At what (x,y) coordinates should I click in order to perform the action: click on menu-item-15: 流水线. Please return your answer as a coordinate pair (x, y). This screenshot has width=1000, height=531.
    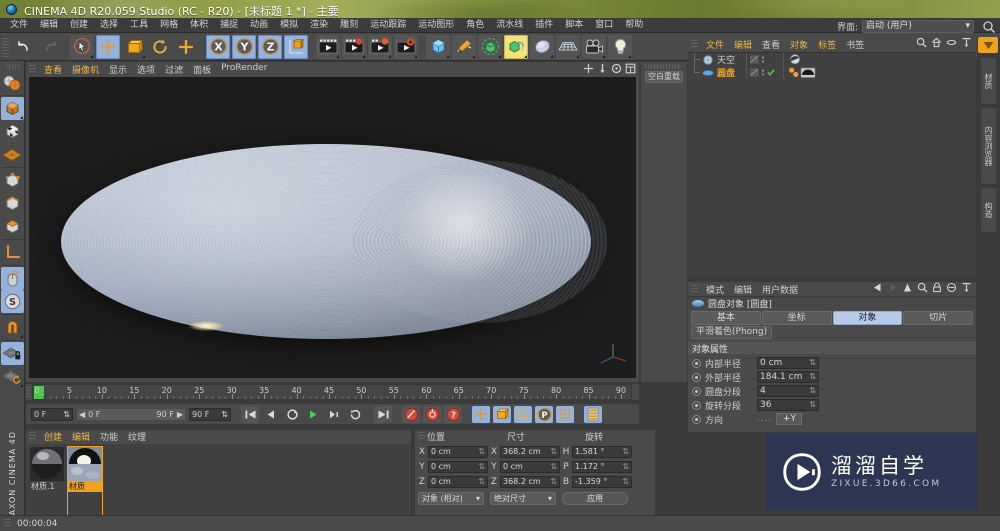
    Looking at the image, I should click on (509, 25).